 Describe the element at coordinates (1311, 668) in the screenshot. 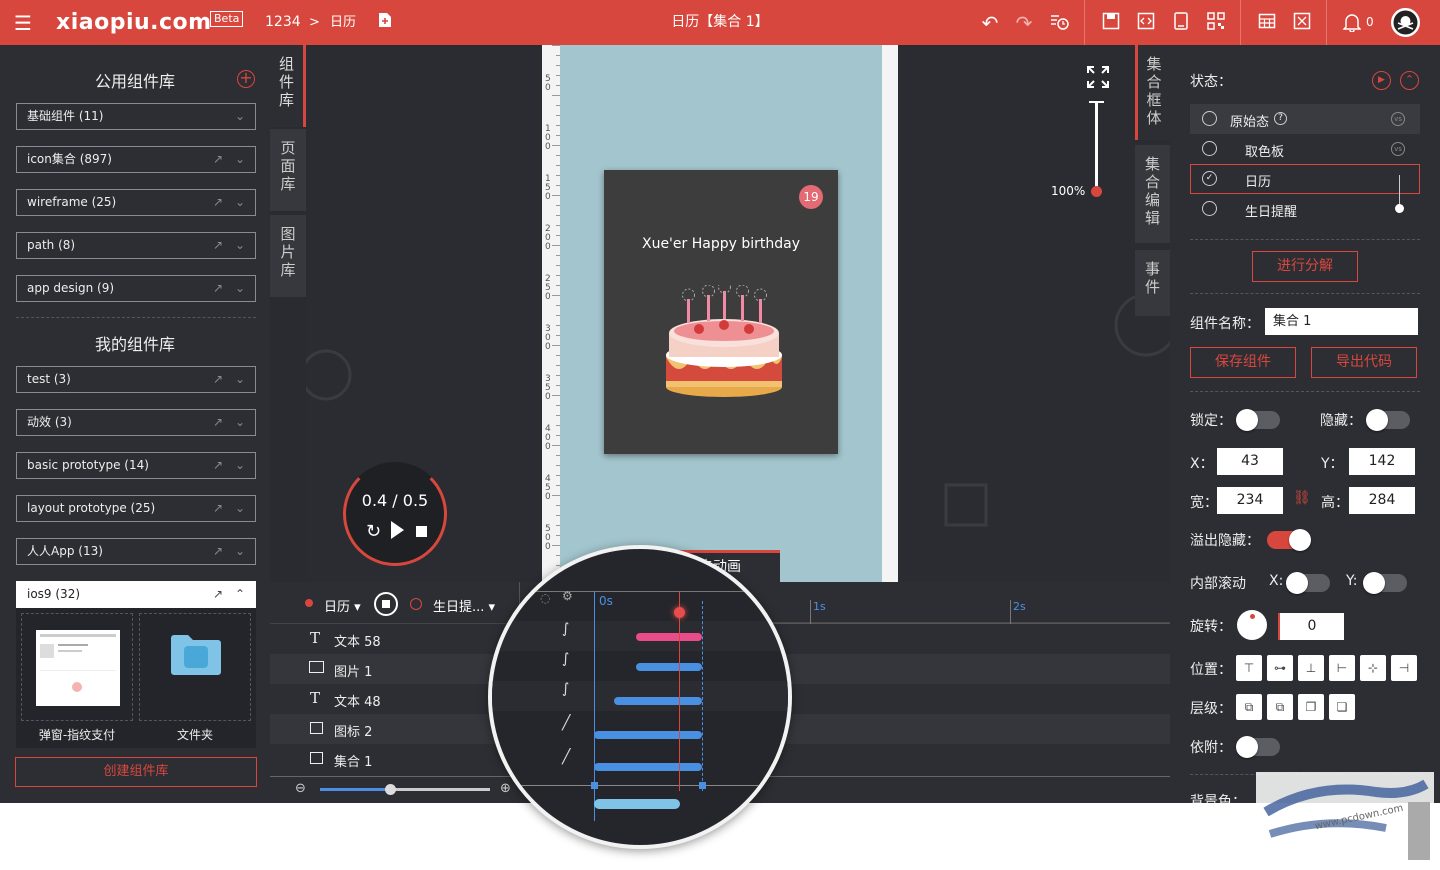

I see `align-bottom-icon: ⊥` at that location.